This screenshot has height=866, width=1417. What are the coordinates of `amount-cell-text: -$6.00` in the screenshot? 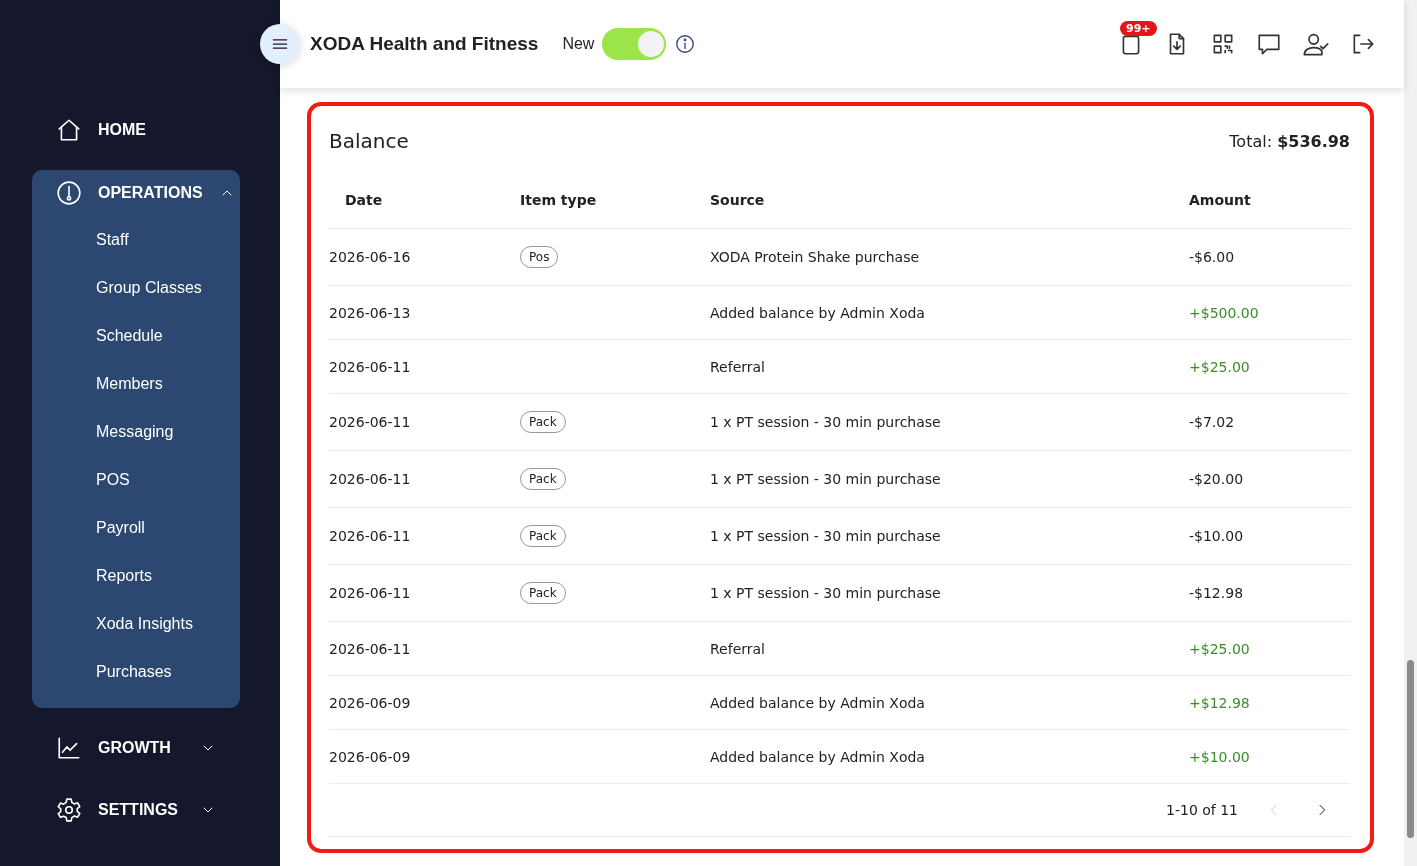 It's located at (1212, 257).